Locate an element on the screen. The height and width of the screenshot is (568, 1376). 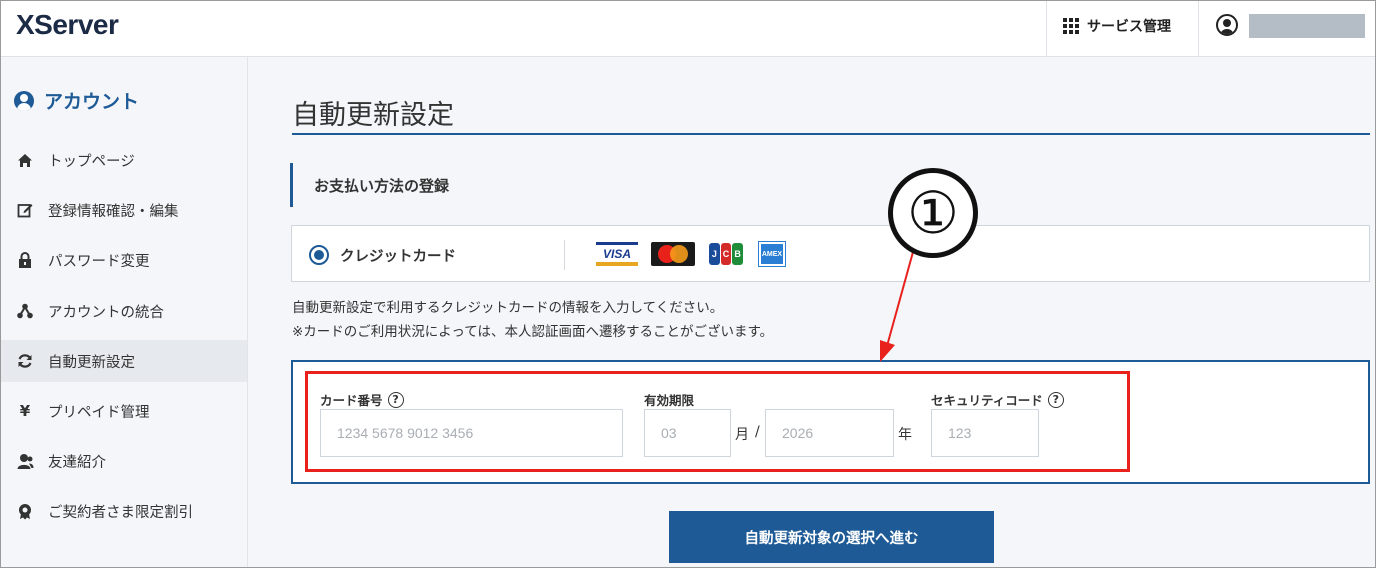
sidebar-item-password: パスワード変更 is located at coordinates (123, 260).